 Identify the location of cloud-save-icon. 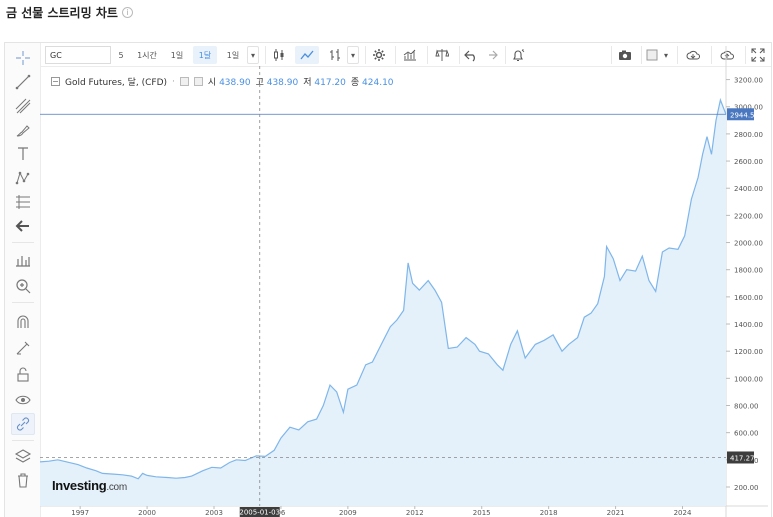
(726, 55).